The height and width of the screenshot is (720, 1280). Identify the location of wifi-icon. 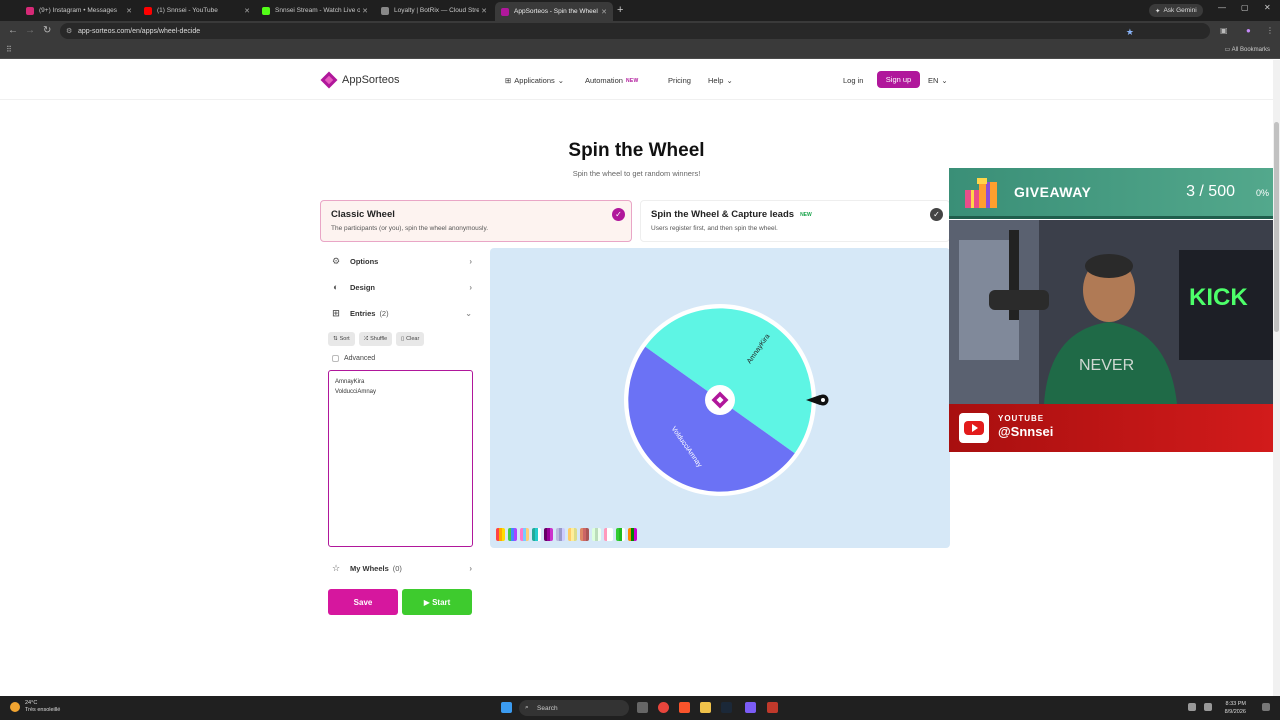
(1192, 707).